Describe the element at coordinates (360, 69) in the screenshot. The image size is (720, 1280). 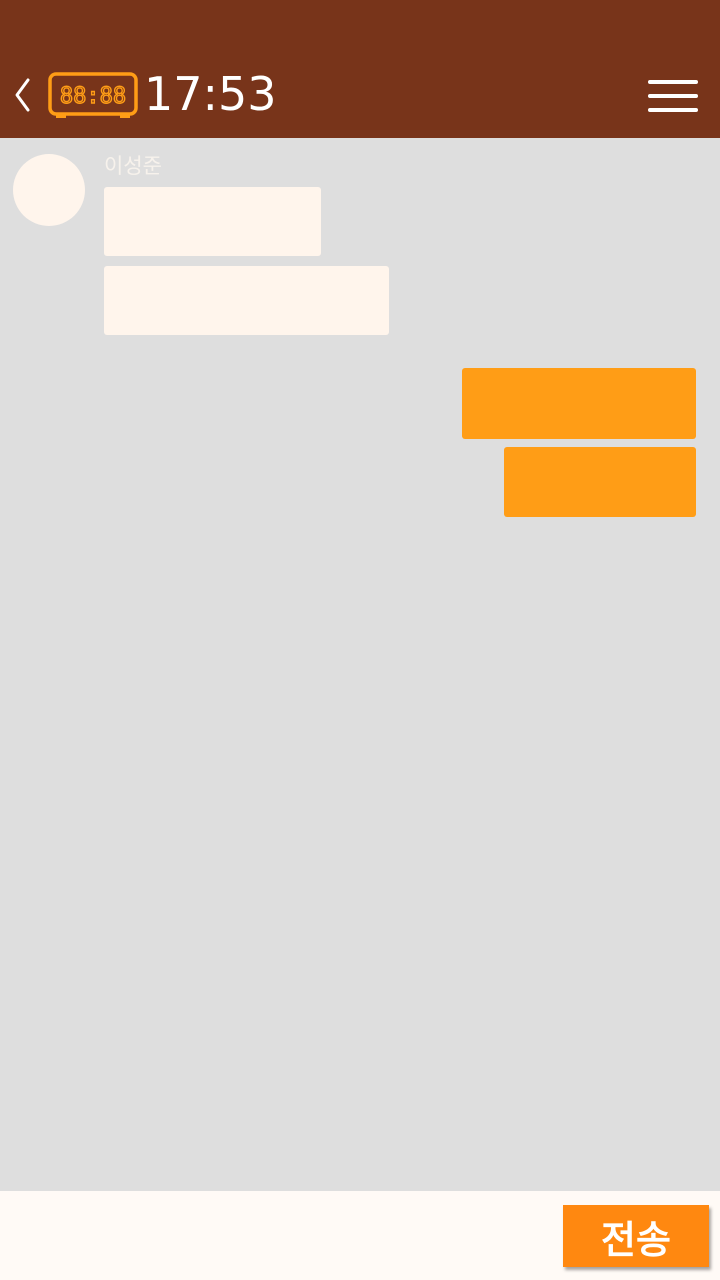
I see `header-bar: 88:88 17:53` at that location.